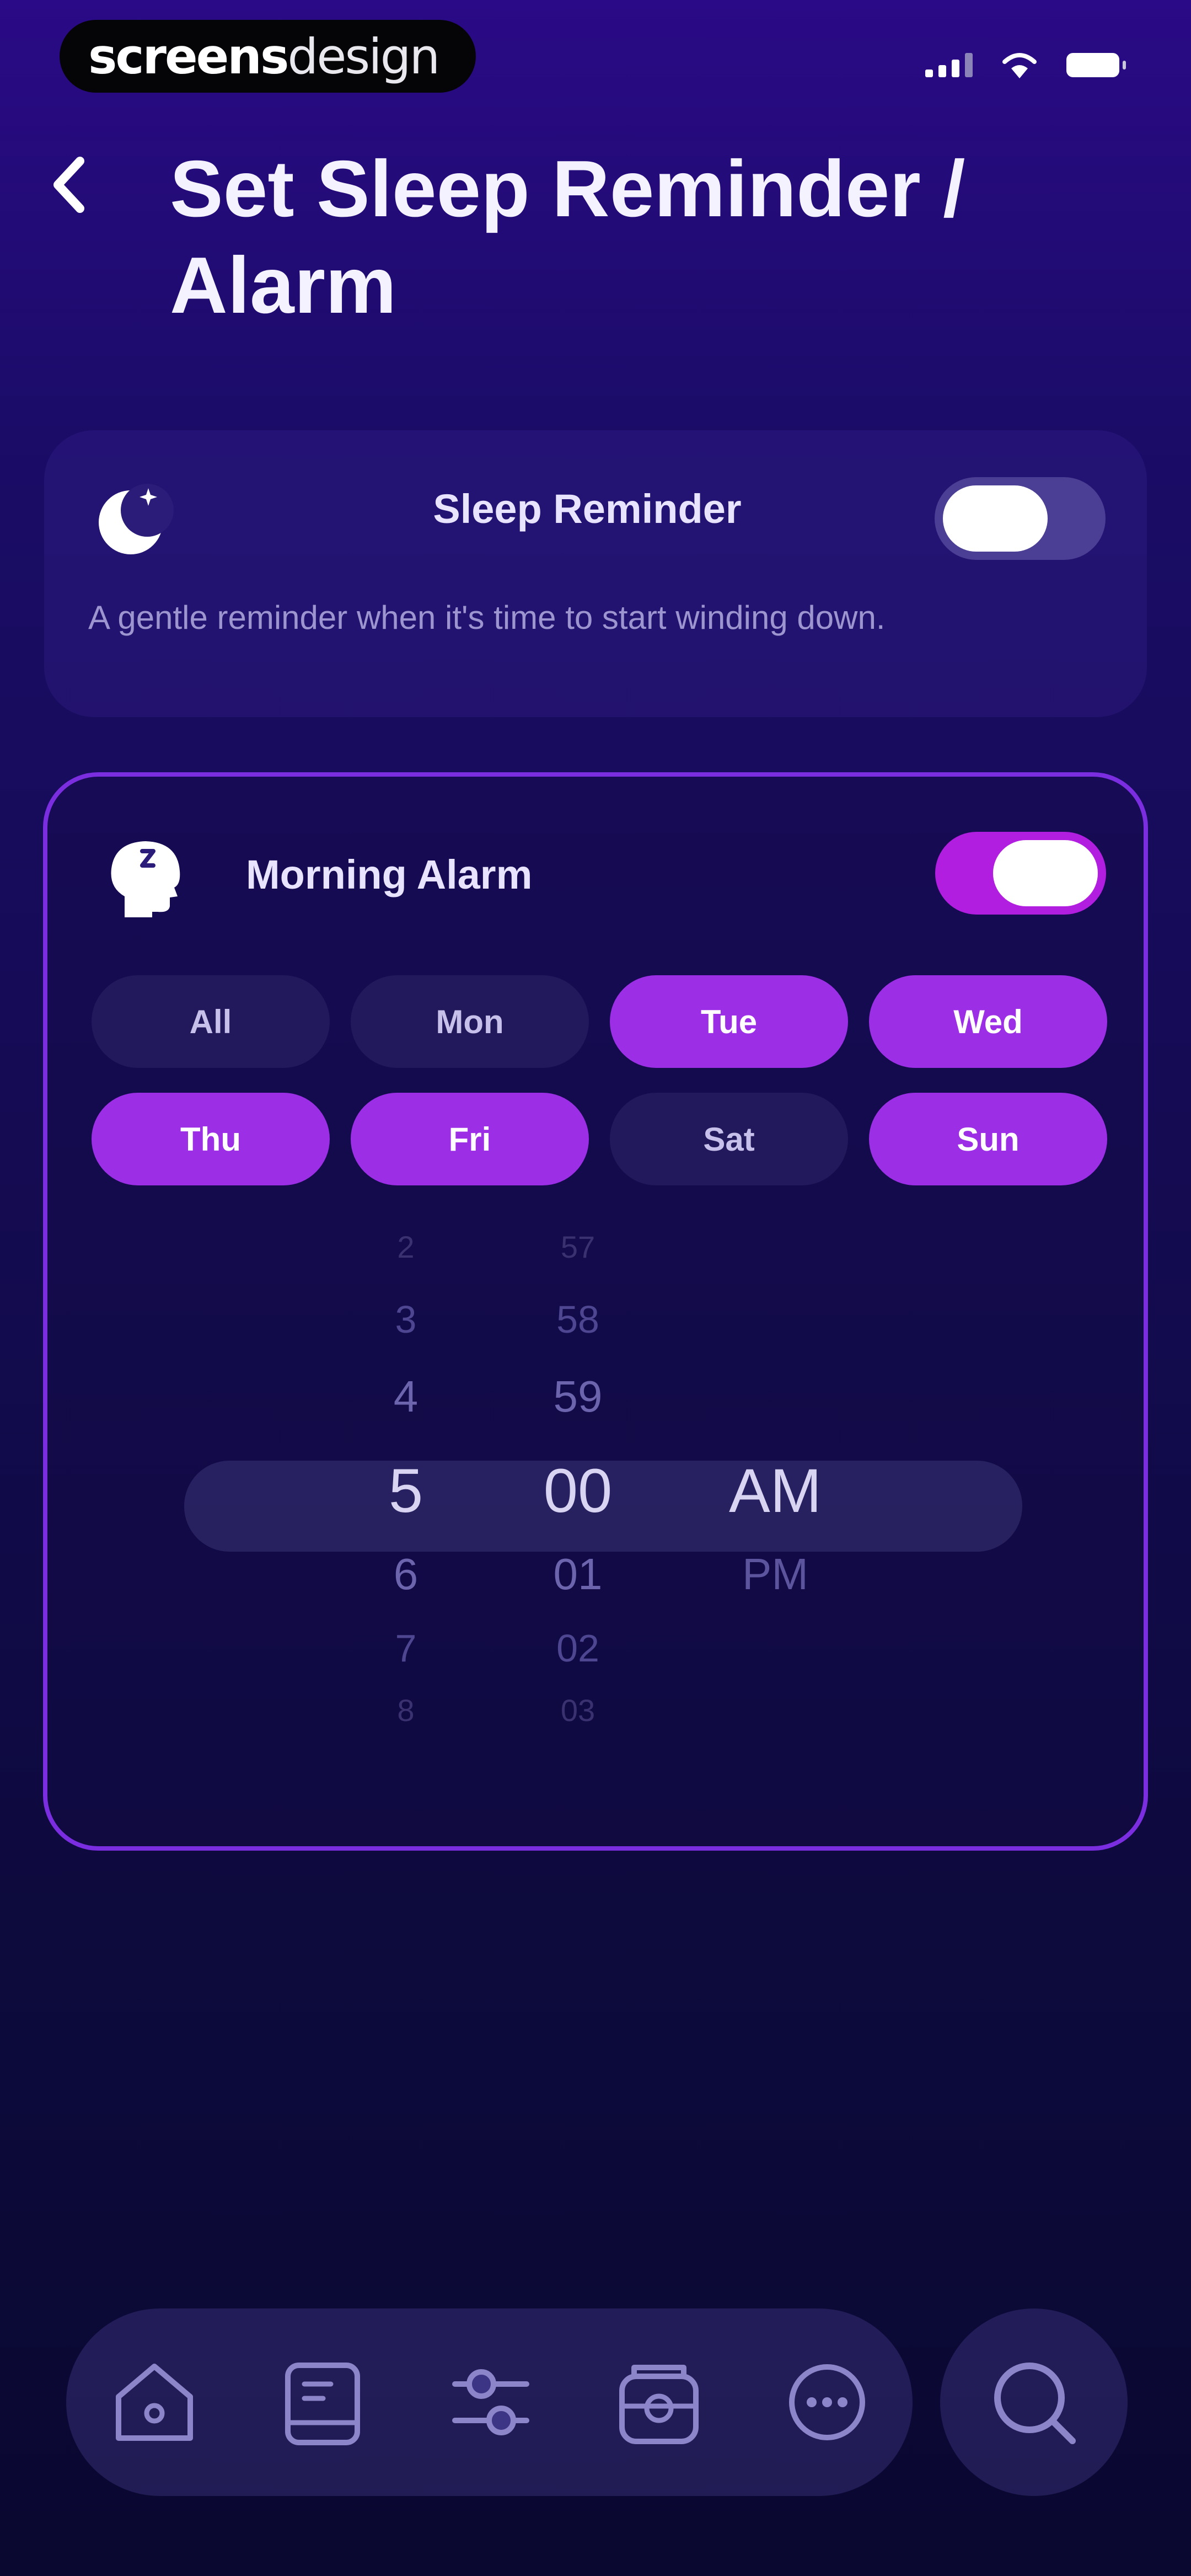 This screenshot has width=1191, height=2576. I want to click on tab-home, so click(154, 2402).